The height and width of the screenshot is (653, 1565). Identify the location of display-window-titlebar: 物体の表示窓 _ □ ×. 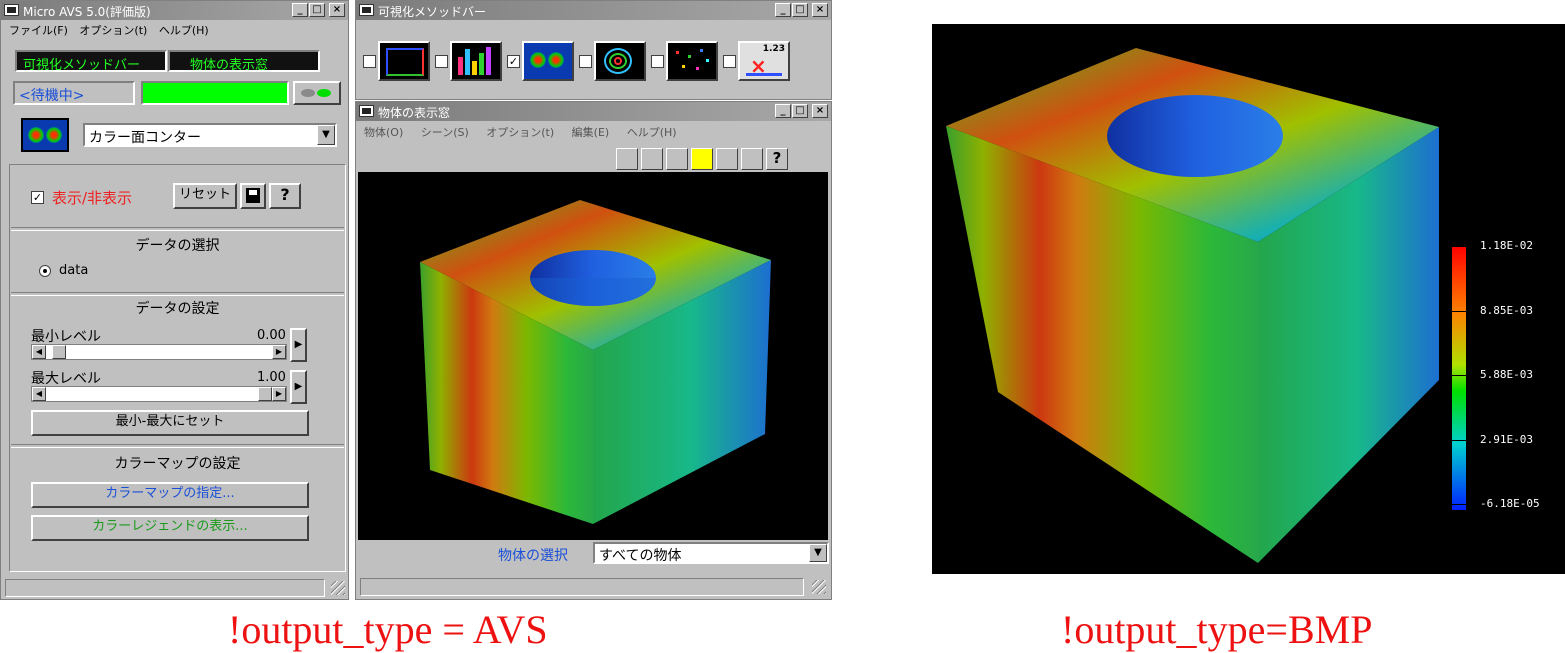
(593, 111).